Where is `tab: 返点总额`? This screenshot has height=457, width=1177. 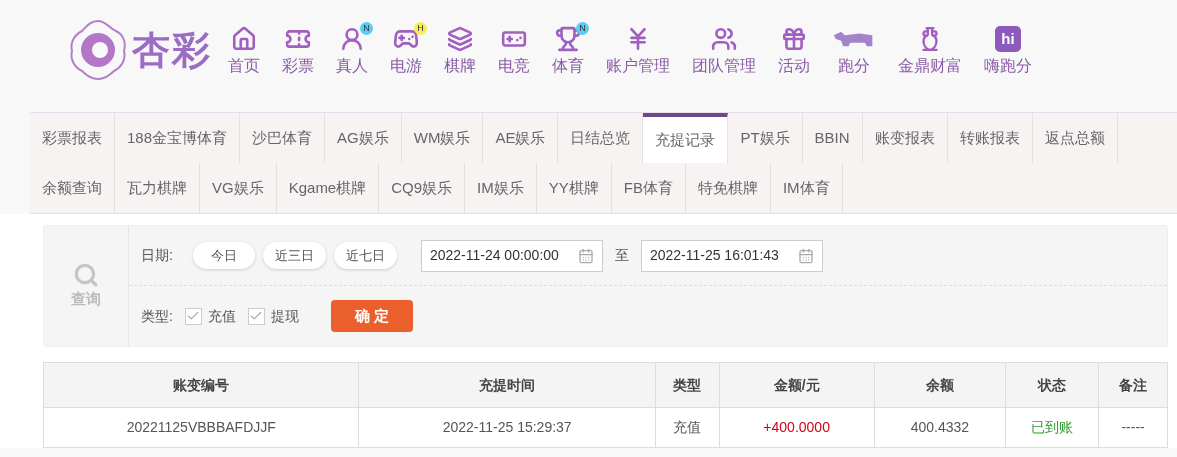 tab: 返点总额 is located at coordinates (1075, 138).